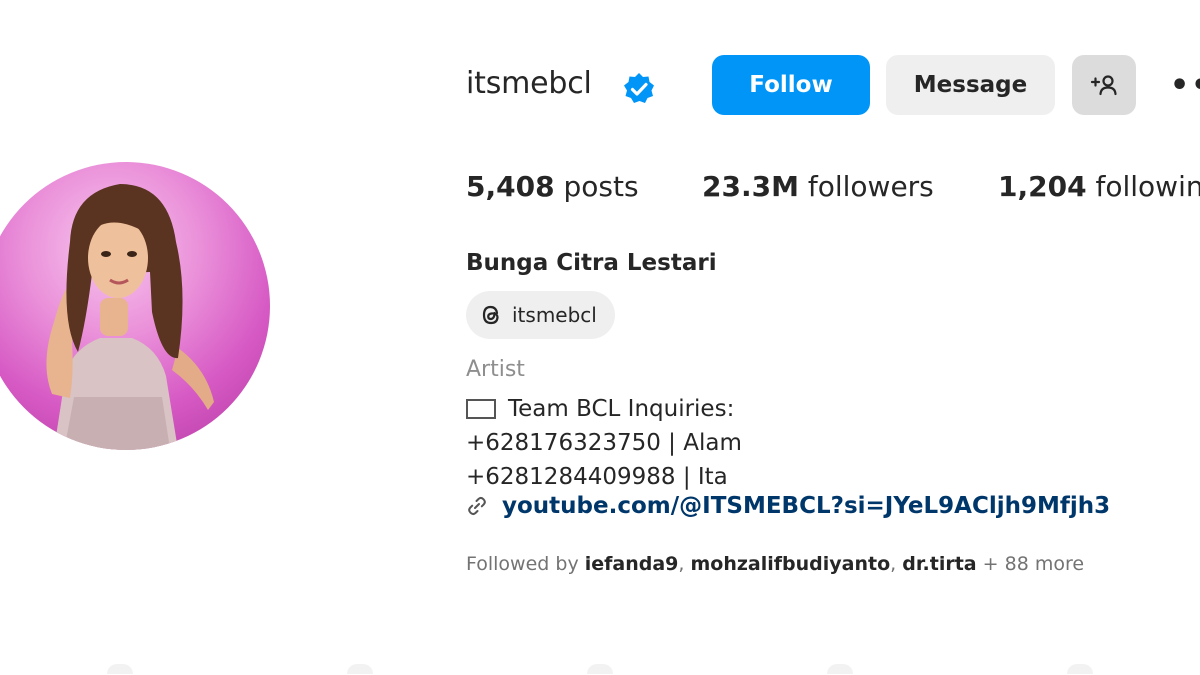 The image size is (1200, 675). What do you see at coordinates (750, 186) in the screenshot?
I see `followers-count: 23.3M` at bounding box center [750, 186].